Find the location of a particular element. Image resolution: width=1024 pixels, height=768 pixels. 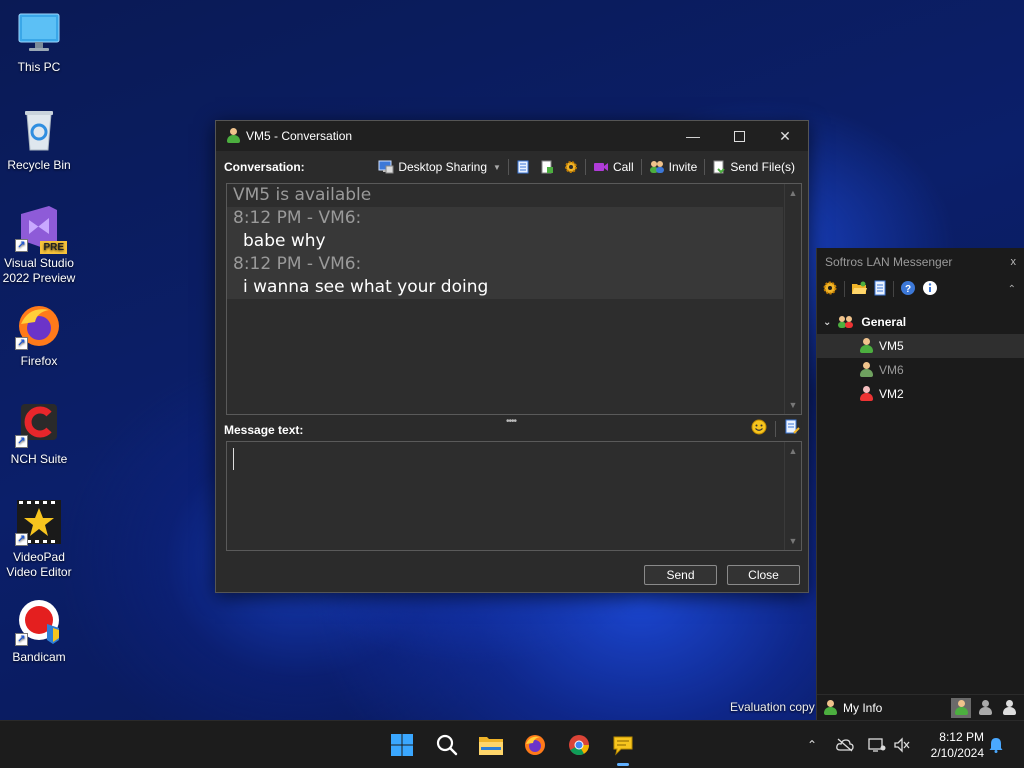

folder-icon is located at coordinates (859, 287).